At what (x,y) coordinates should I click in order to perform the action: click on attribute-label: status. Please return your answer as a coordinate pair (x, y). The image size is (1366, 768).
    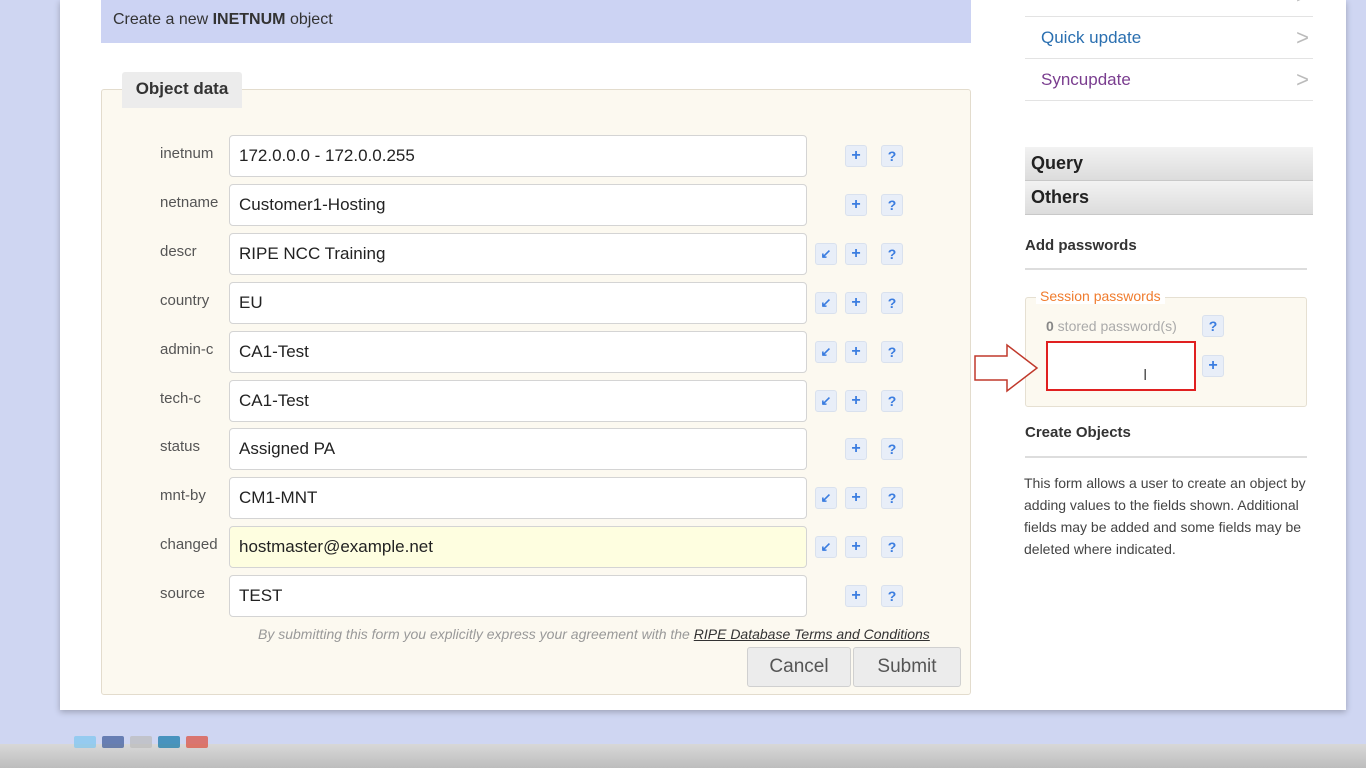
    Looking at the image, I should click on (180, 446).